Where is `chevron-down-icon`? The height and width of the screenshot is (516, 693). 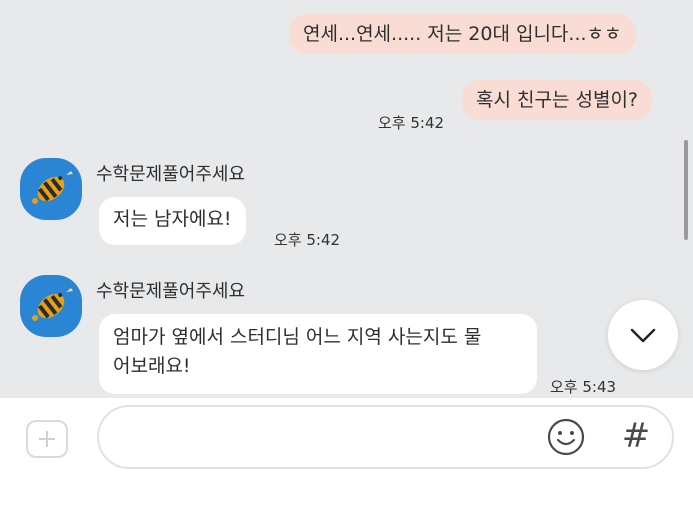
chevron-down-icon is located at coordinates (643, 335).